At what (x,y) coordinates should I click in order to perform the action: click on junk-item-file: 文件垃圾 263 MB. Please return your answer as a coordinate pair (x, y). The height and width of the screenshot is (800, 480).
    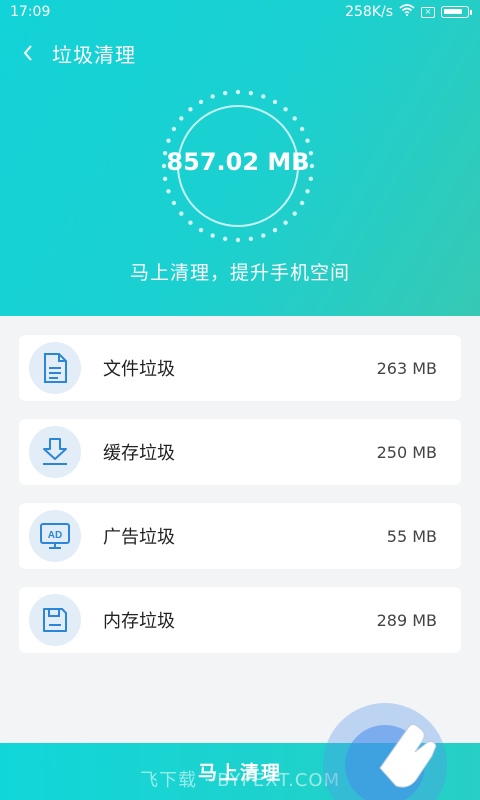
    Looking at the image, I should click on (240, 368).